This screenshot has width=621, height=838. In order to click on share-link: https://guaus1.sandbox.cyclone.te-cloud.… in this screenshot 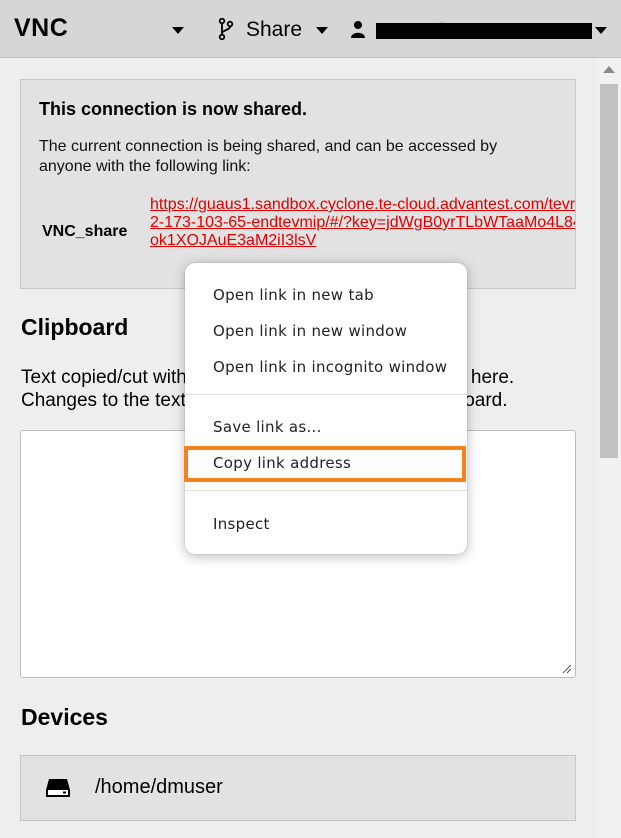, I will do `click(362, 223)`.